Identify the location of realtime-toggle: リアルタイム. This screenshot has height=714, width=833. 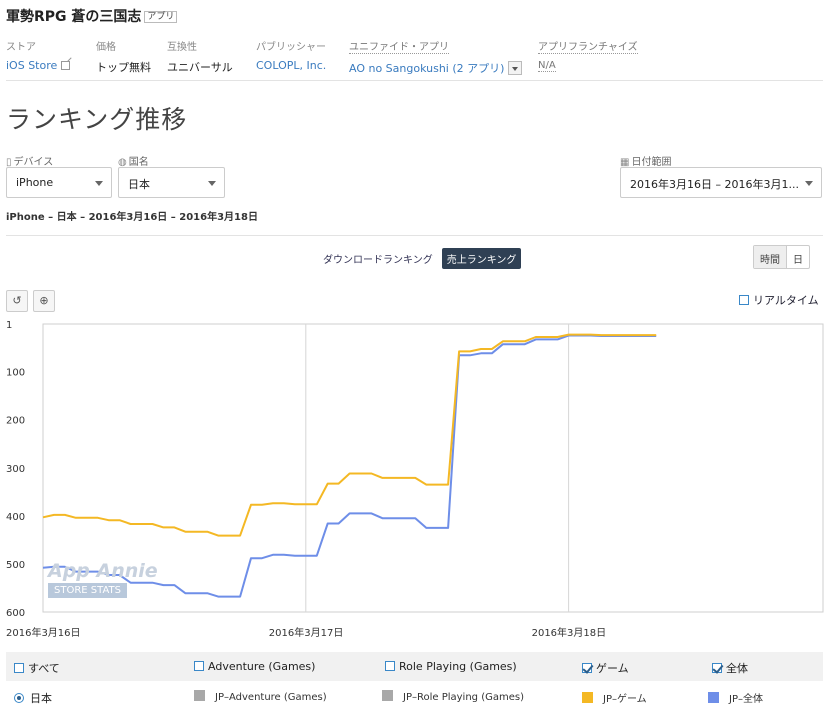
(779, 300).